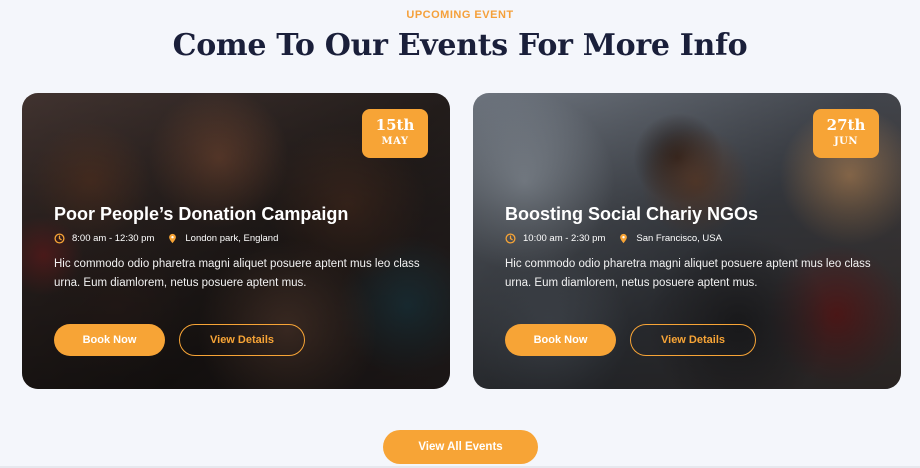  I want to click on section-eyebrow: UPCOMING EVENT, so click(460, 15).